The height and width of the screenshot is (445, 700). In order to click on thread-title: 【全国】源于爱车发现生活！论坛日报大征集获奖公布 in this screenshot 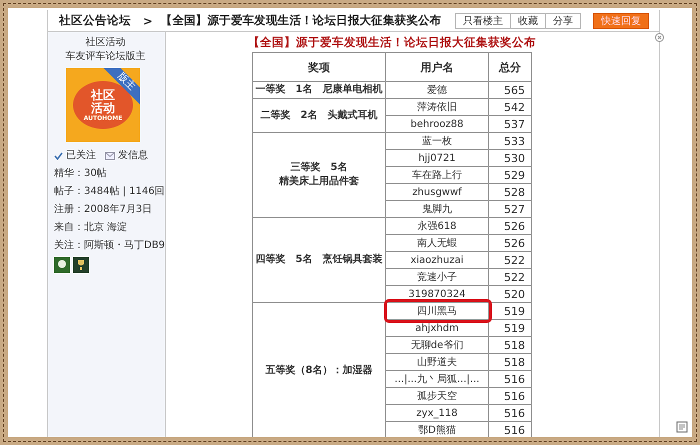, I will do `click(301, 20)`.